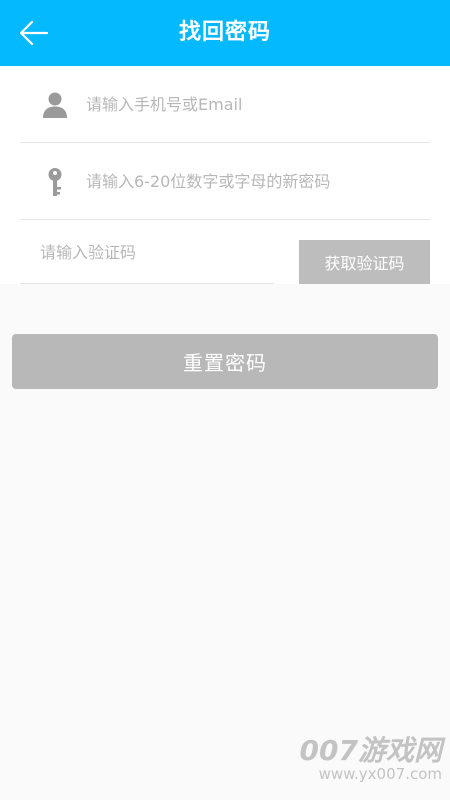  I want to click on new-password-input, so click(251, 181).